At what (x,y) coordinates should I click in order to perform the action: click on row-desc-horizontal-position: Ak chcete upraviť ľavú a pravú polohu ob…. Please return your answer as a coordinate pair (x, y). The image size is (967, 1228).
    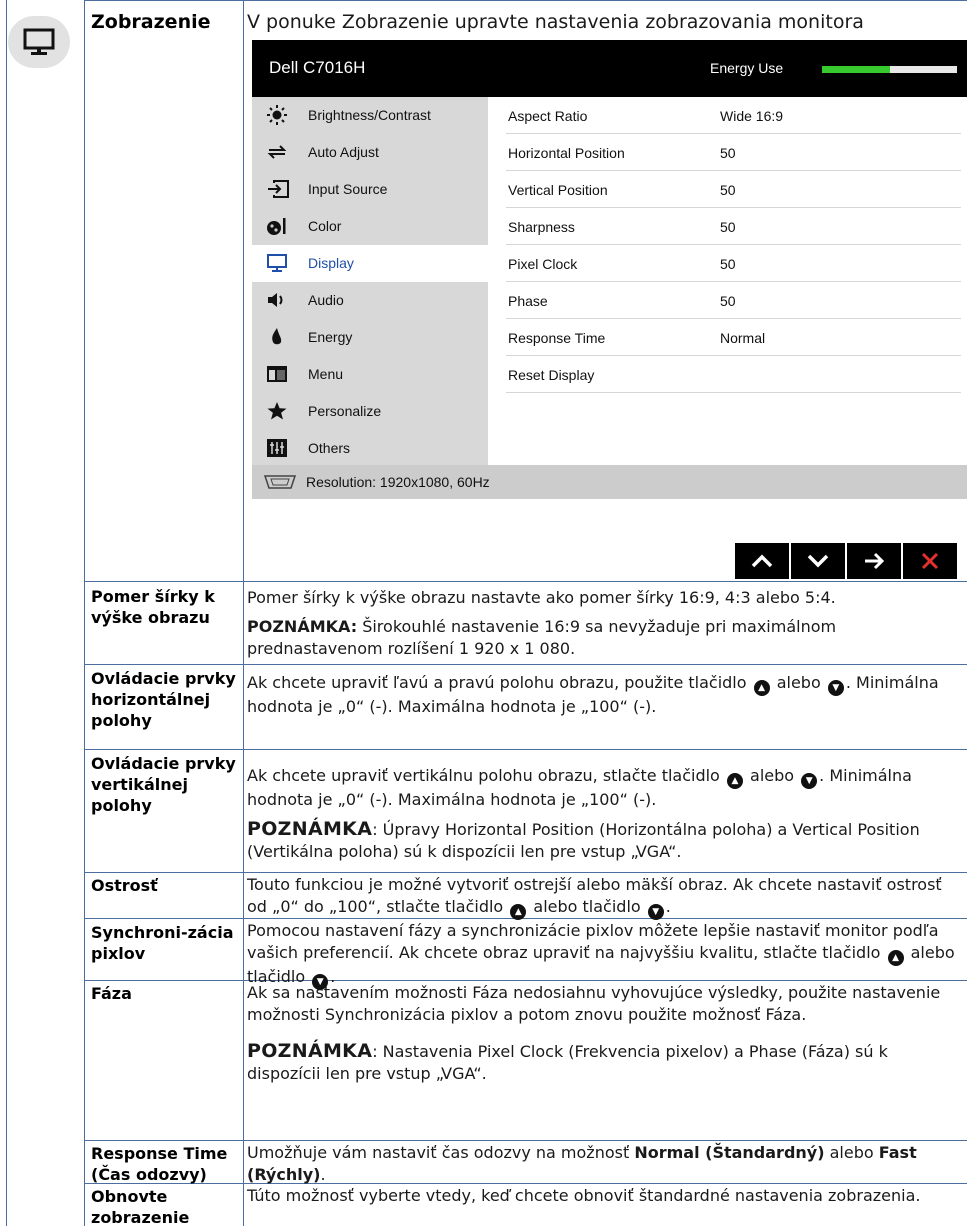
    Looking at the image, I should click on (606, 695).